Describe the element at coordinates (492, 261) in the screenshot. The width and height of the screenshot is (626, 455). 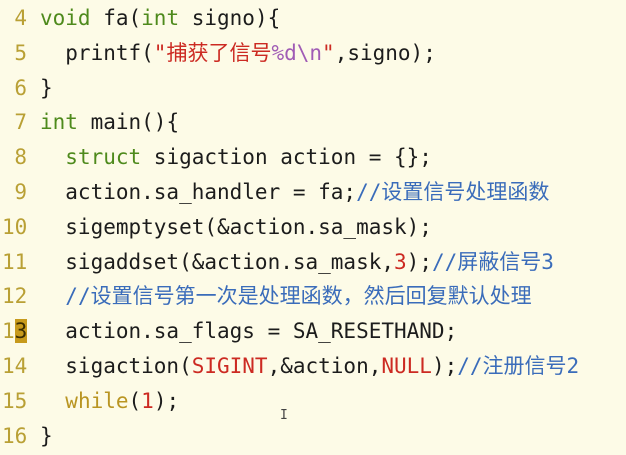
I see `token-cmt: //屏蔽信号3` at that location.